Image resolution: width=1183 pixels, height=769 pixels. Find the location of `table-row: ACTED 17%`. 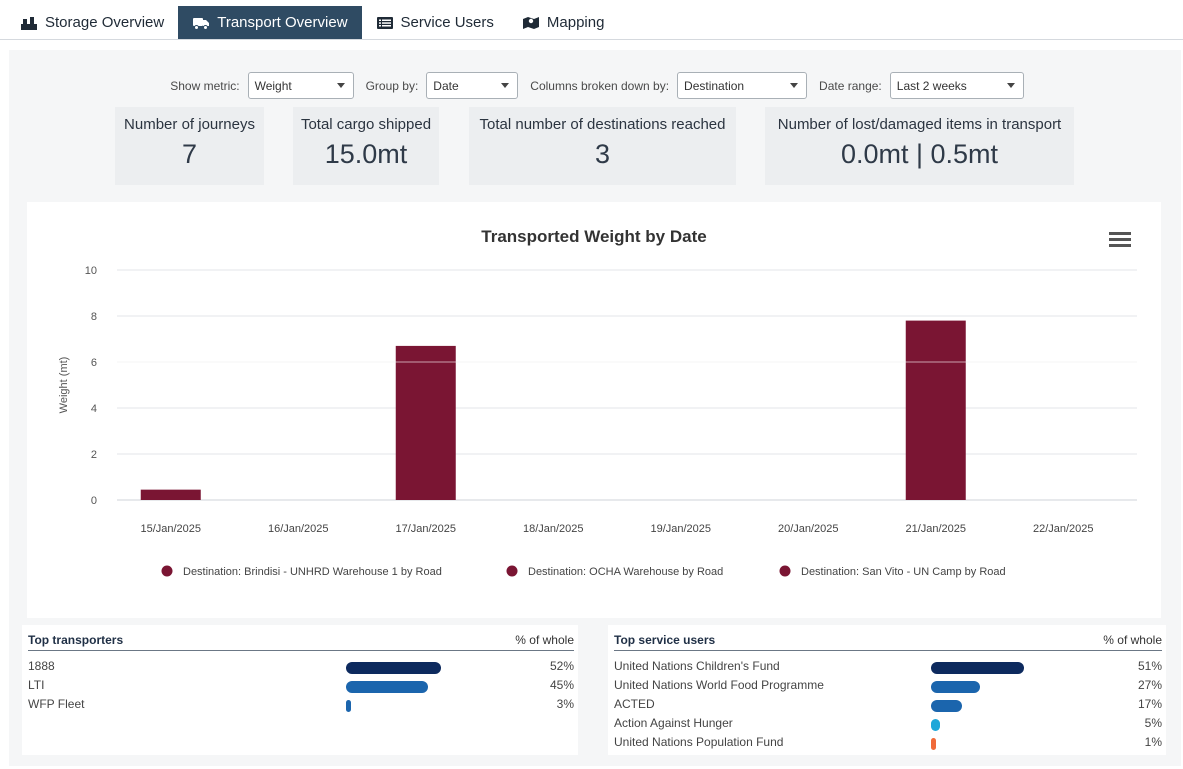

table-row: ACTED 17% is located at coordinates (888, 704).